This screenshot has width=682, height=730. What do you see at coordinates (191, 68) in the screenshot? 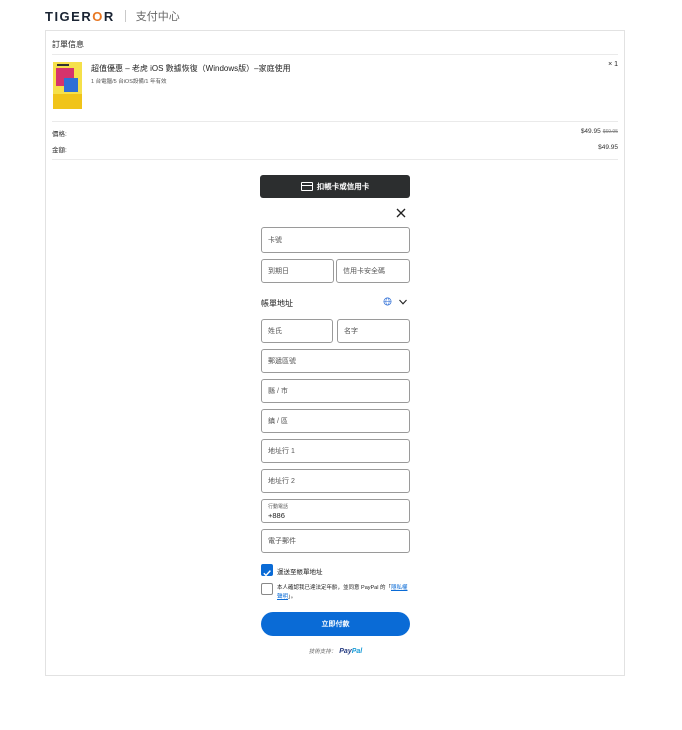
I see `product-name: 超值優惠 – 老虎 iOS 數據恢復（Windows版）–家庭使用` at bounding box center [191, 68].